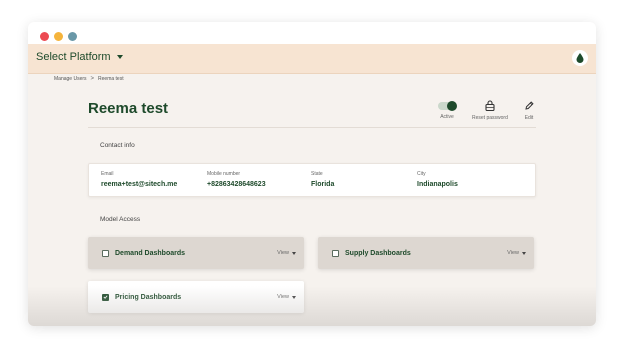  What do you see at coordinates (426, 253) in the screenshot?
I see `model-card-supply: Supply Dashboards View` at bounding box center [426, 253].